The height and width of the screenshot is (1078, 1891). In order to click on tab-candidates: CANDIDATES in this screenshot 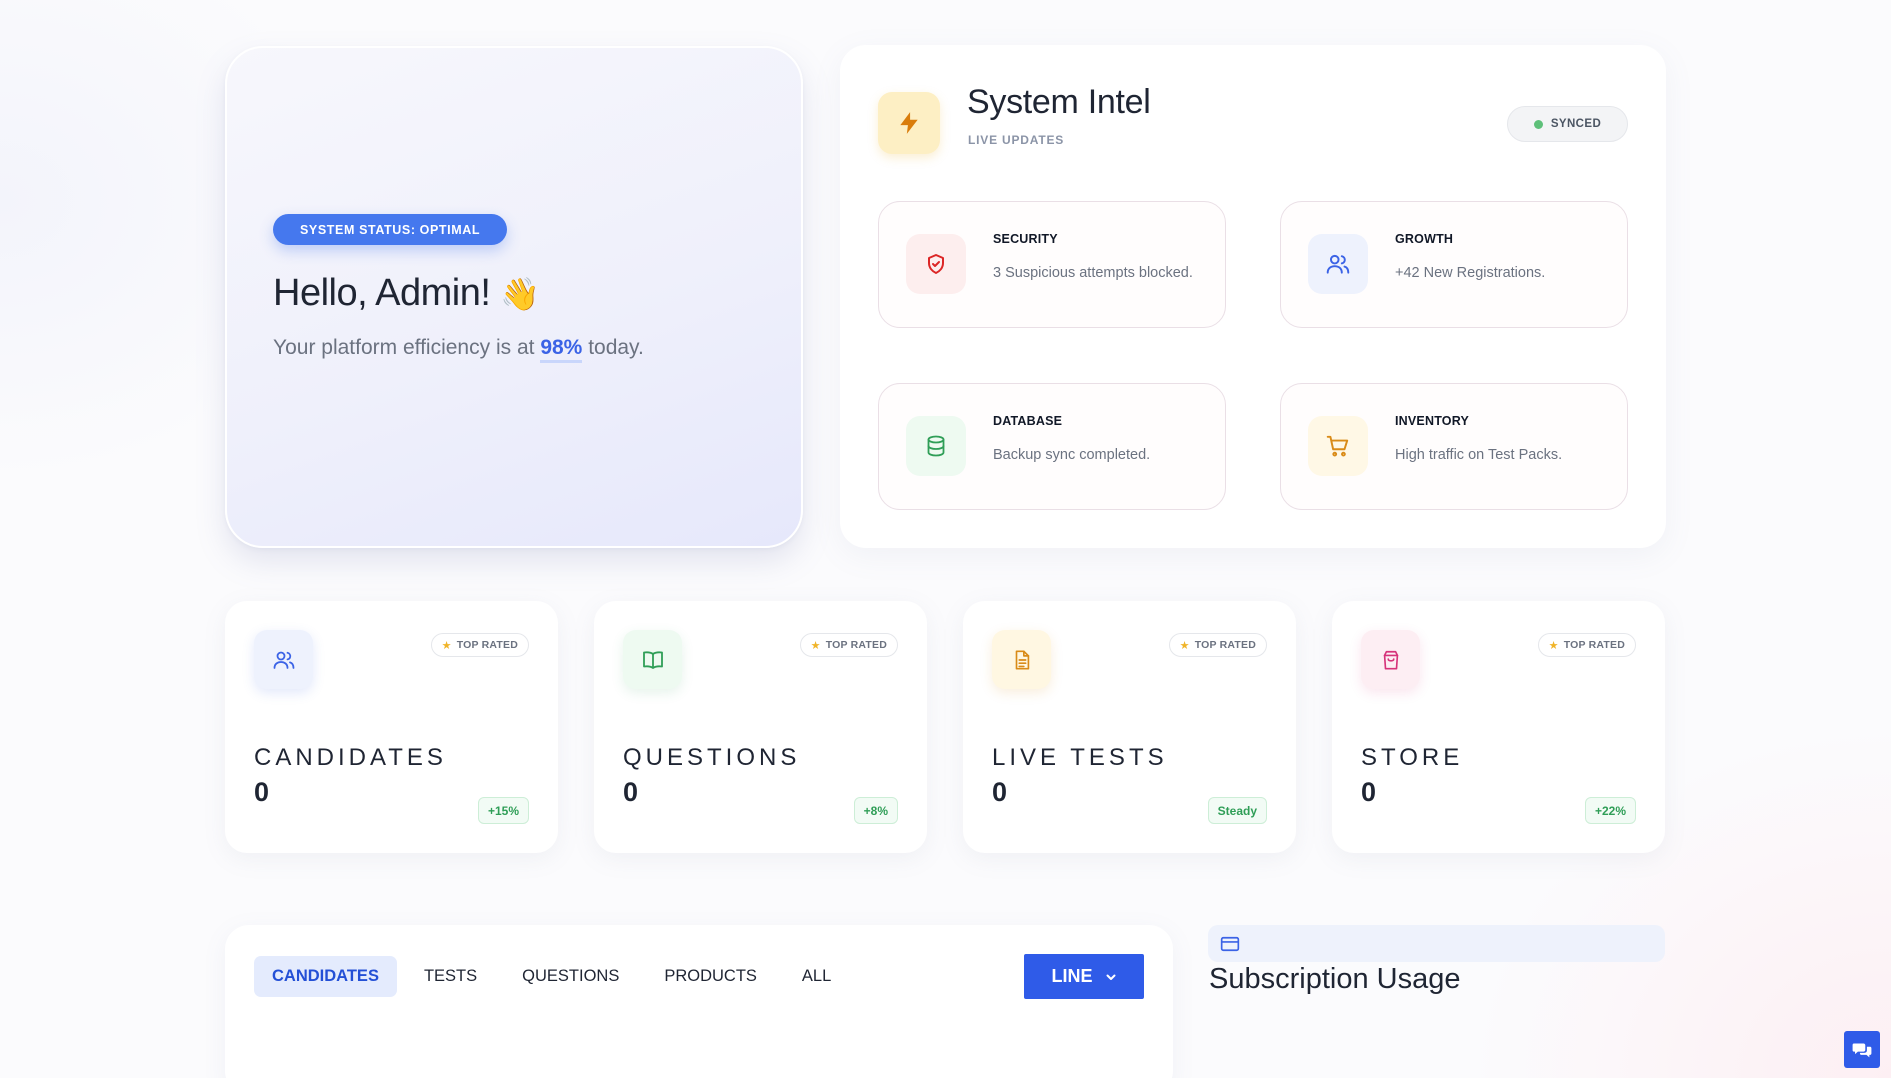, I will do `click(325, 976)`.